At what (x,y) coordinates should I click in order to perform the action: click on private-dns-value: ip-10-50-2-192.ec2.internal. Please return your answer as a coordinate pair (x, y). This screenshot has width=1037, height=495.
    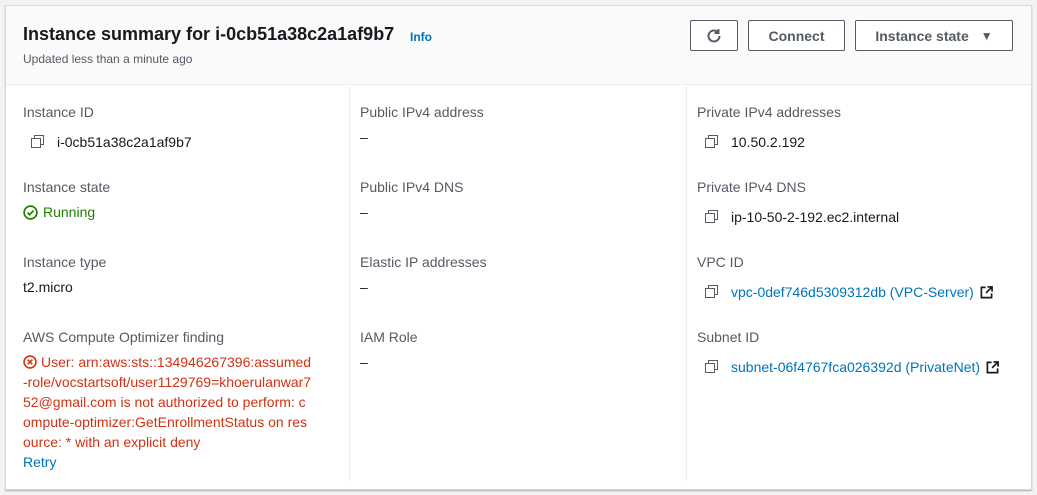
    Looking at the image, I should click on (815, 217).